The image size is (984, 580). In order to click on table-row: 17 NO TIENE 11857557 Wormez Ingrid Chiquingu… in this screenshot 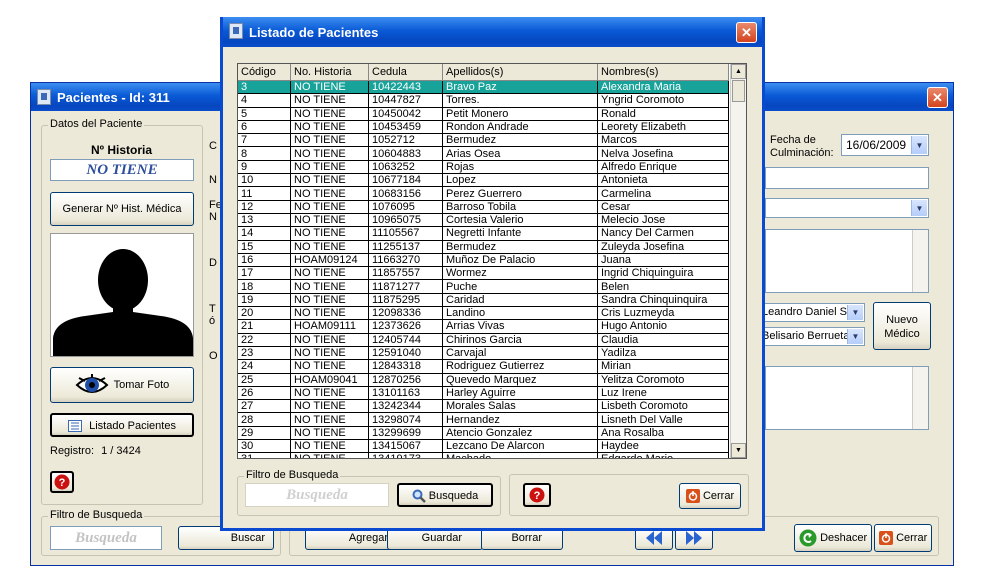, I will do `click(483, 273)`.